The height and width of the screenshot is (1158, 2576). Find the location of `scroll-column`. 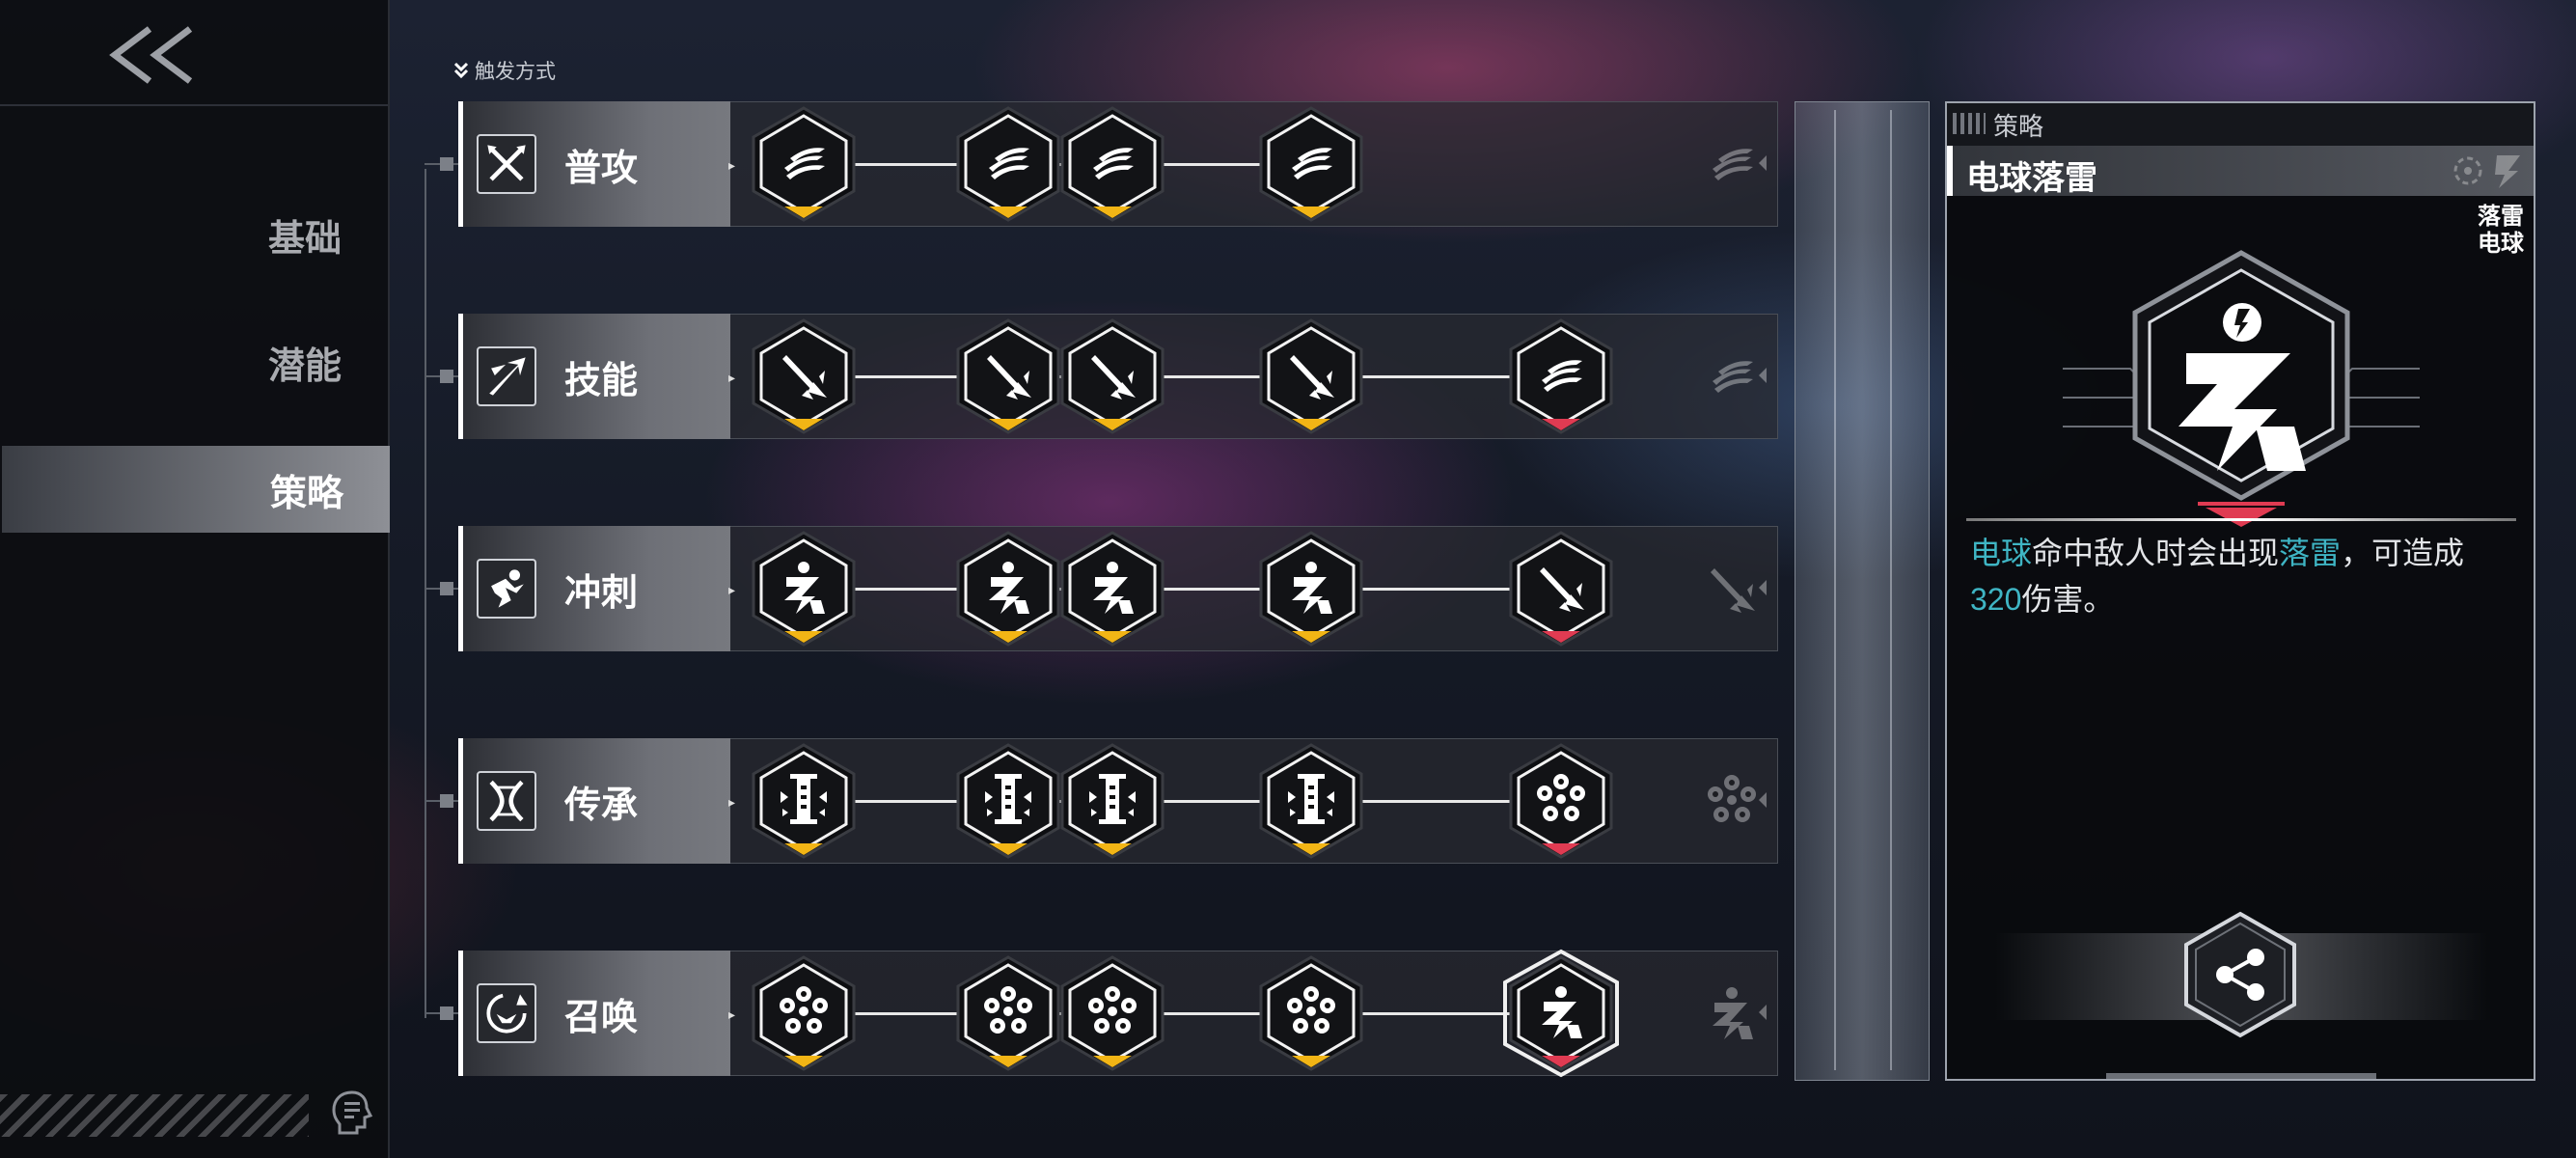

scroll-column is located at coordinates (1862, 591).